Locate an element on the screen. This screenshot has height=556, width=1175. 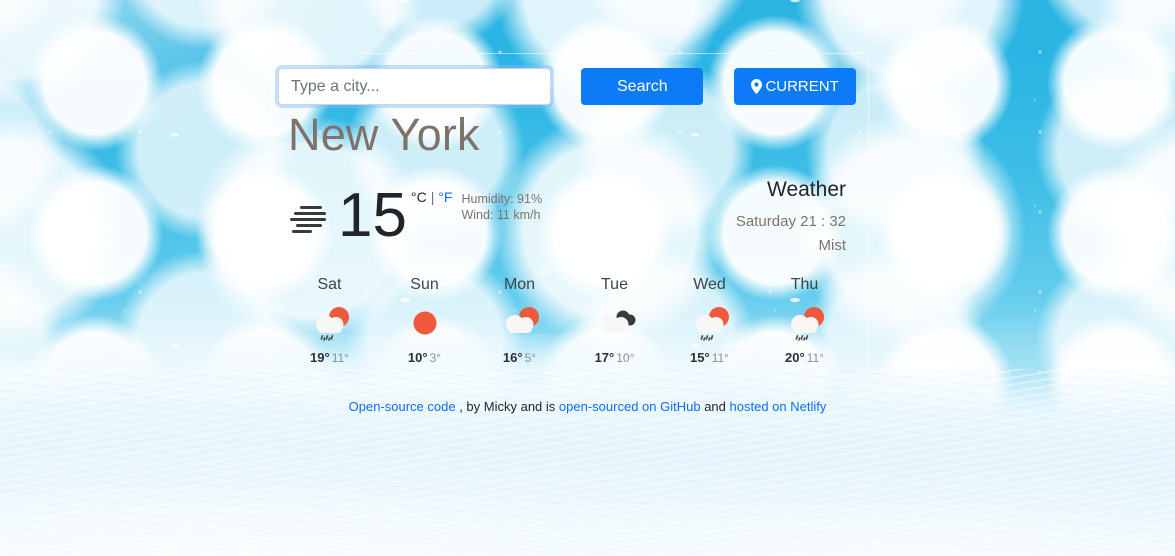
footer-link-netlify: hosted on Netlify is located at coordinates (778, 406).